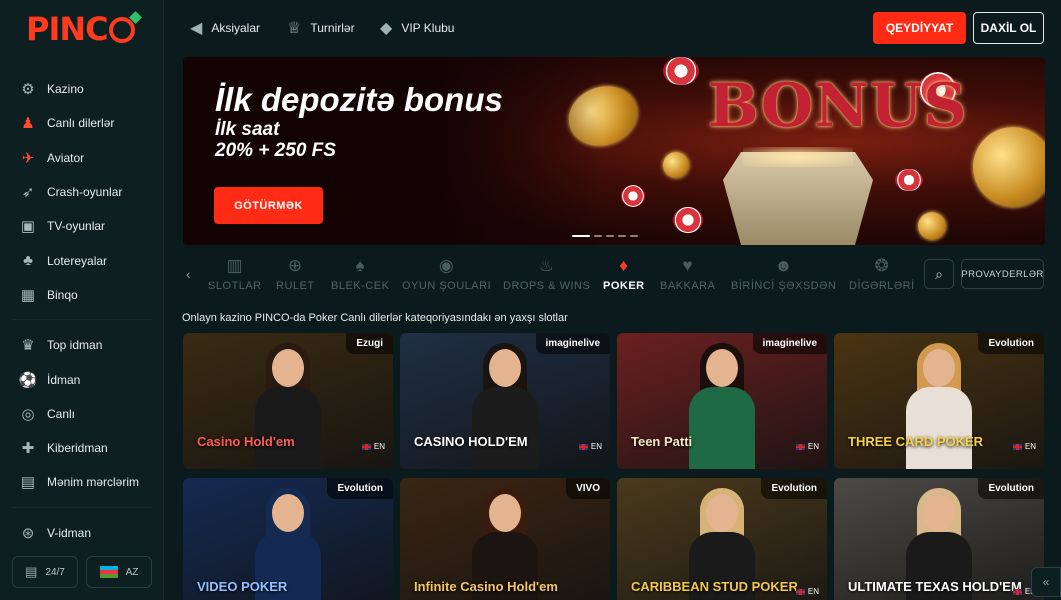  I want to click on support-button: ▤ 24/7, so click(45, 572).